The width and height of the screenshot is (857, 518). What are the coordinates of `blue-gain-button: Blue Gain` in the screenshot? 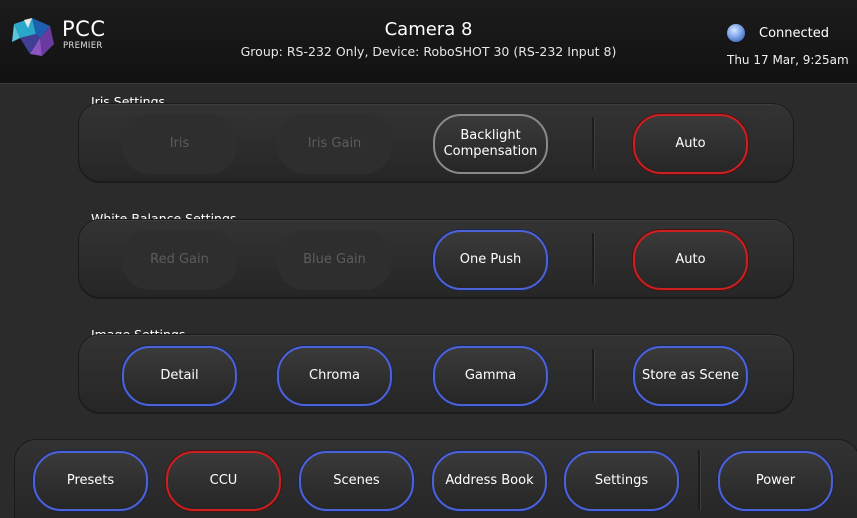 It's located at (334, 260).